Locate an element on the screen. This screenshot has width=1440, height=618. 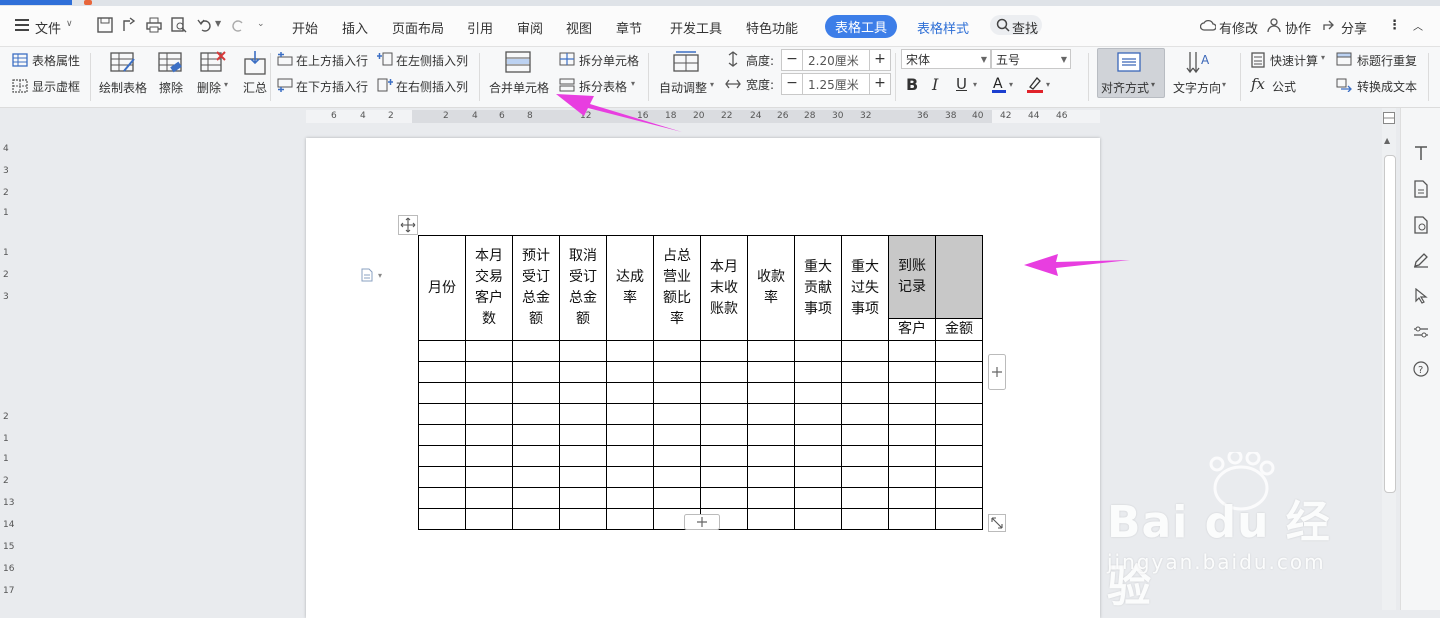
header-cell-achievement-rate: 达成率 is located at coordinates (630, 288).